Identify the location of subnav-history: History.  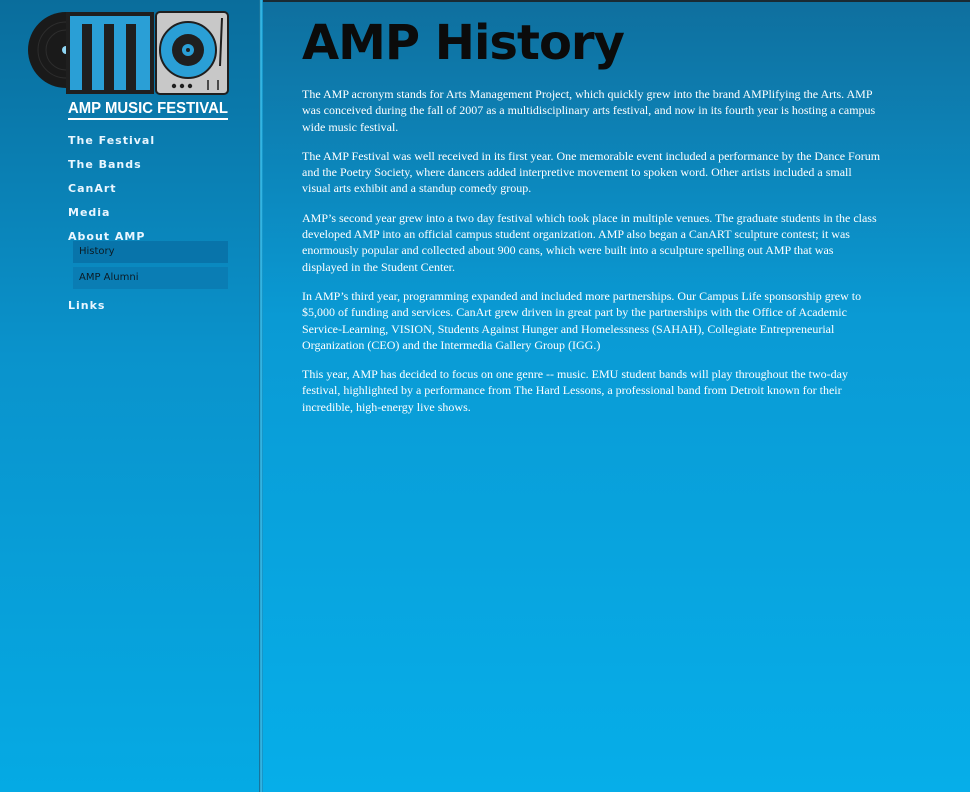
(150, 252).